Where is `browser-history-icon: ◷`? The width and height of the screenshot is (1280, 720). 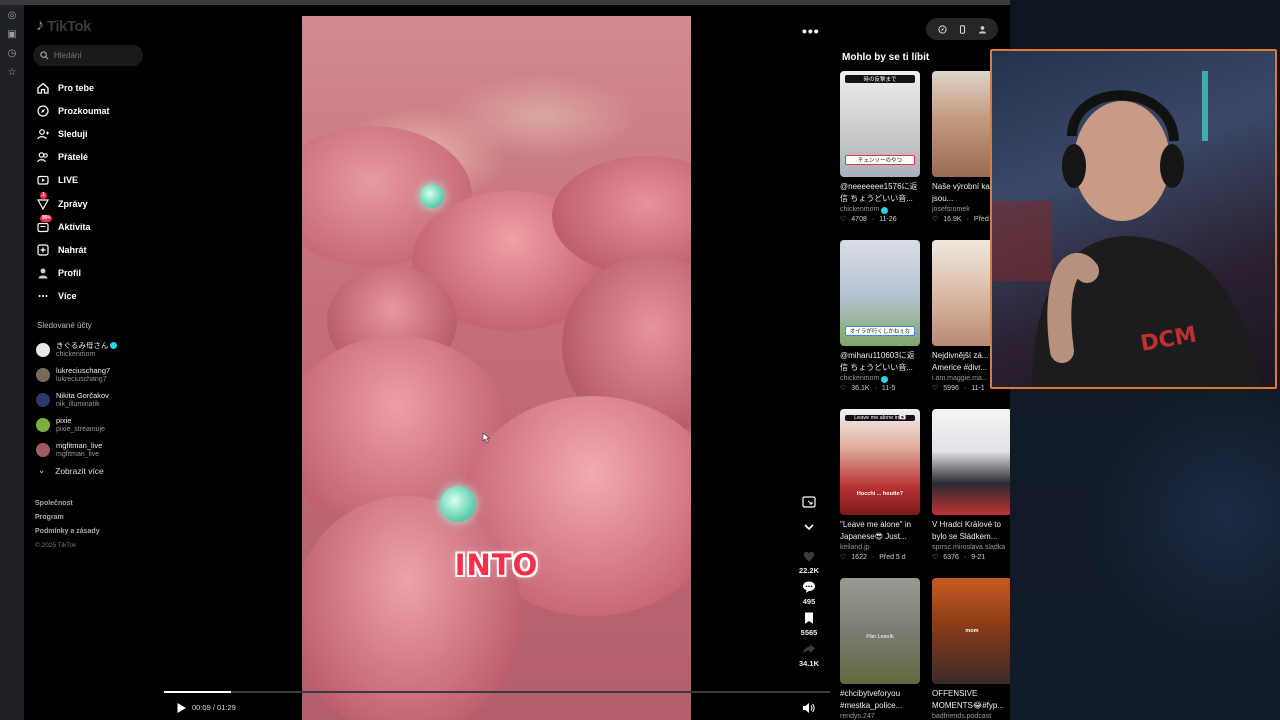 browser-history-icon: ◷ is located at coordinates (12, 54).